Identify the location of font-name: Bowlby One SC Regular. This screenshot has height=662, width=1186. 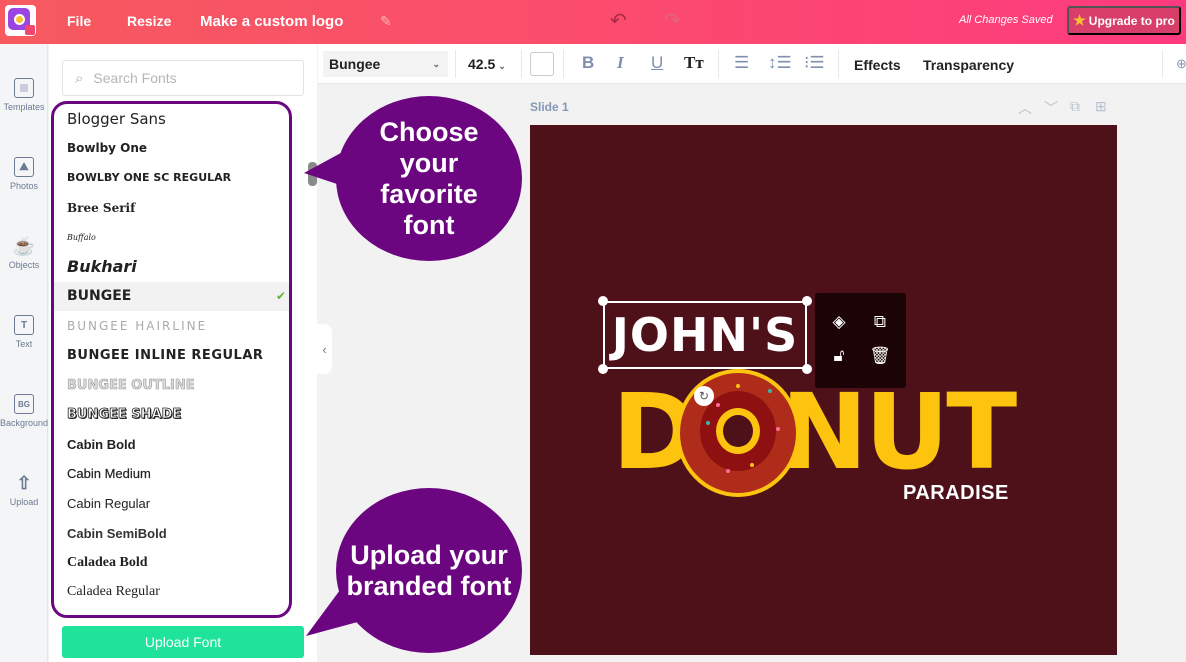
(149, 178).